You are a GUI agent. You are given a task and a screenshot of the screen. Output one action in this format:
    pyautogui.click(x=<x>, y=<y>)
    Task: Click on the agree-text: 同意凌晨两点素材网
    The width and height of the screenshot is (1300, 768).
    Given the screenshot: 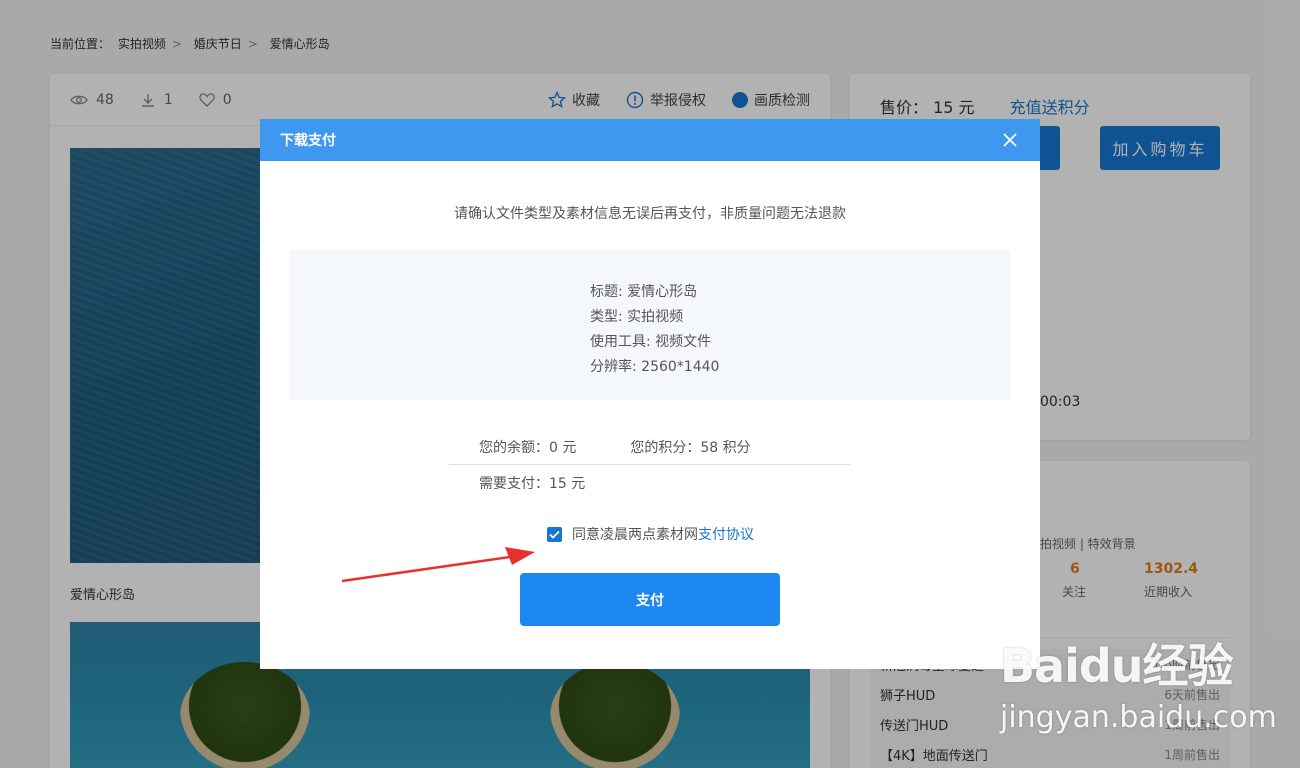 What is the action you would take?
    pyautogui.click(x=635, y=535)
    